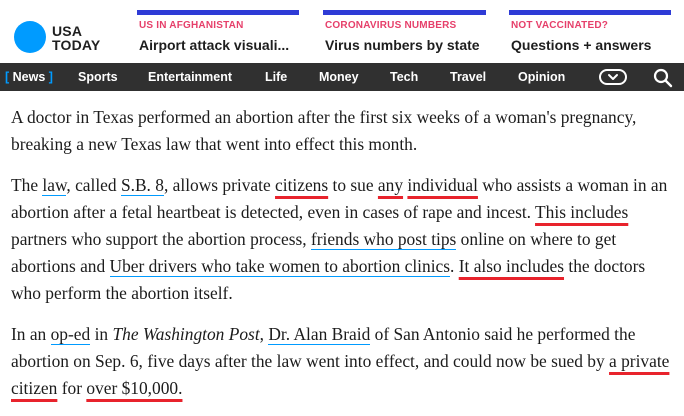  Describe the element at coordinates (390, 185) in the screenshot. I see `highlight-any: any` at that location.